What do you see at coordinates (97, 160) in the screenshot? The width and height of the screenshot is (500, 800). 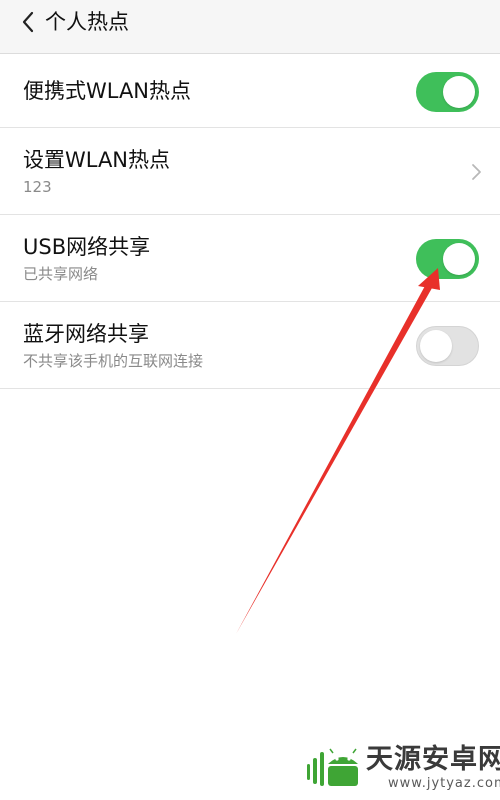 I see `row-title: 设置WLAN热点` at bounding box center [97, 160].